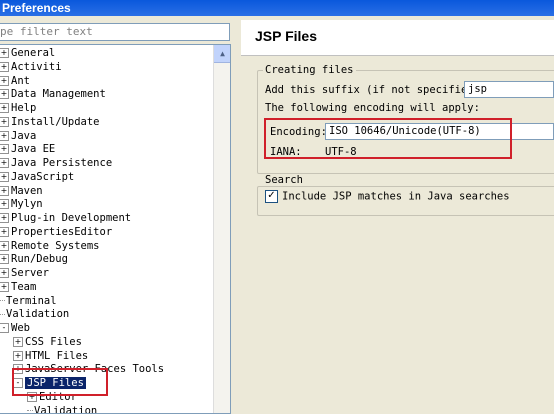 This screenshot has width=554, height=414. I want to click on tree-item: +Remote Systems, so click(50, 246).